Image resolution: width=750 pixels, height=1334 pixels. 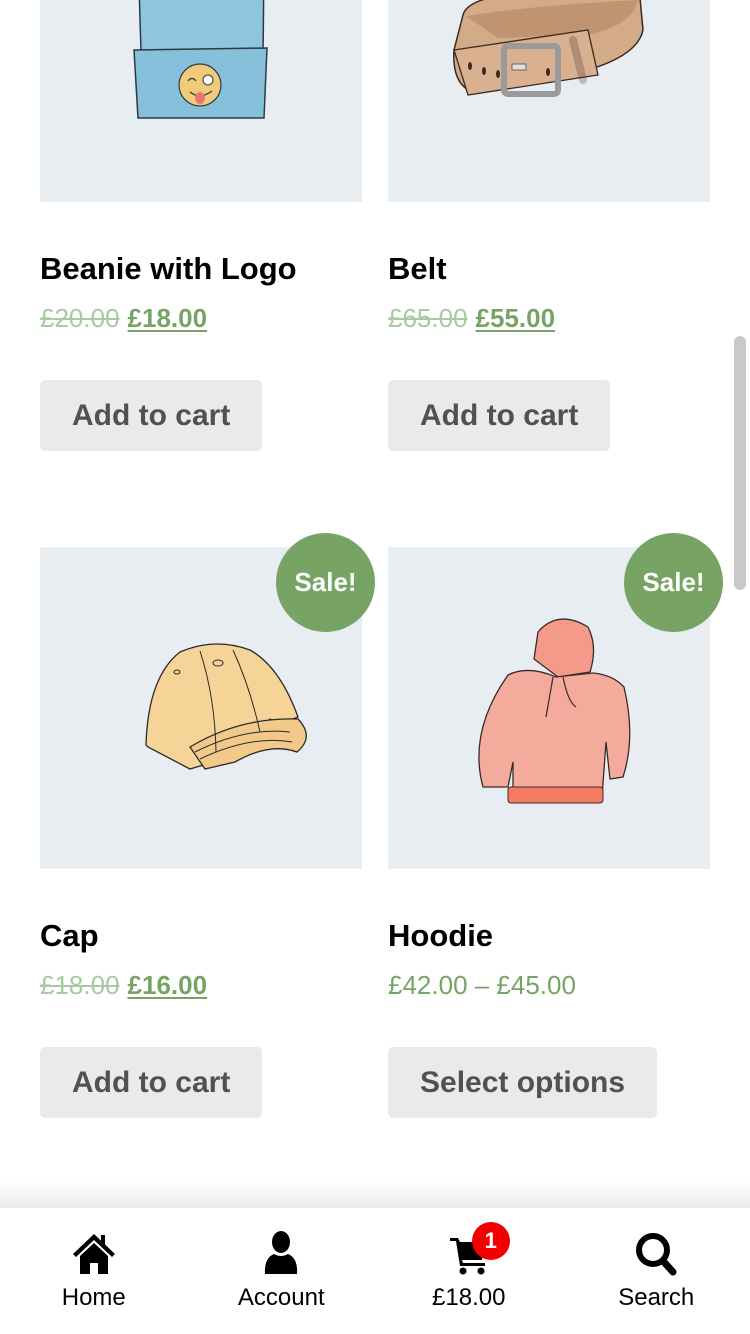 What do you see at coordinates (123, 318) in the screenshot?
I see `product-price: £20.00 £18.00` at bounding box center [123, 318].